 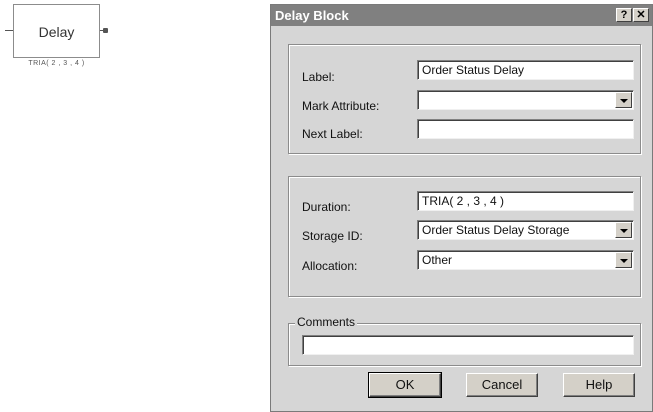 What do you see at coordinates (318, 77) in the screenshot?
I see `label-caption: Label:` at bounding box center [318, 77].